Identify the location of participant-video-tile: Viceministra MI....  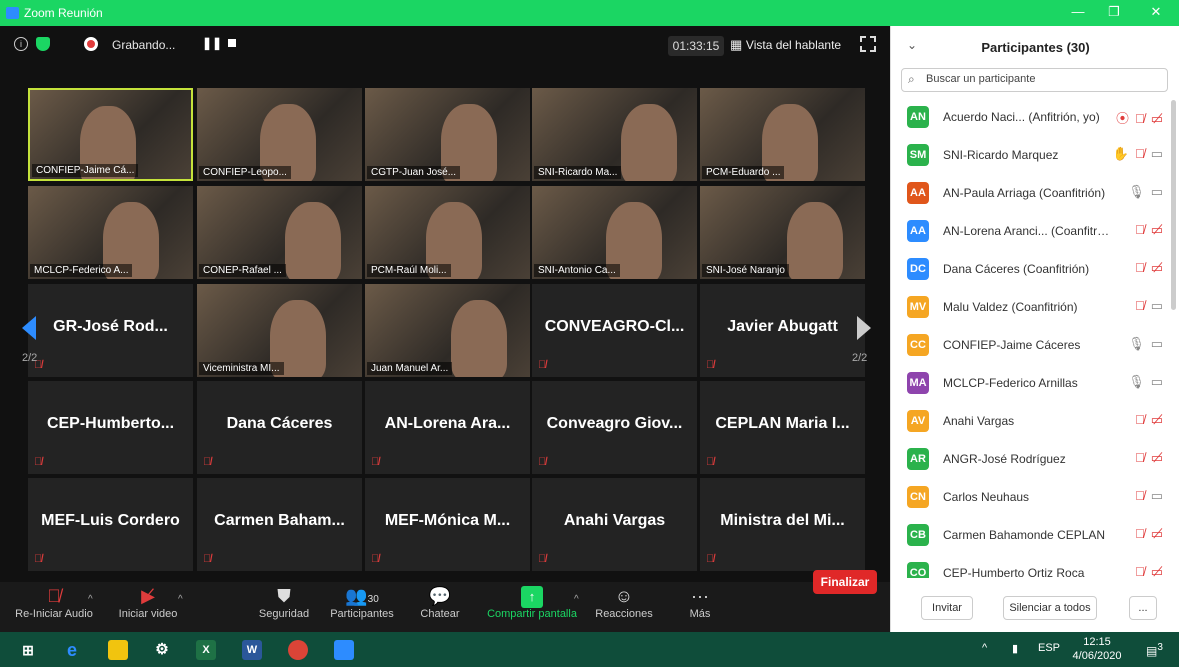
(279, 330).